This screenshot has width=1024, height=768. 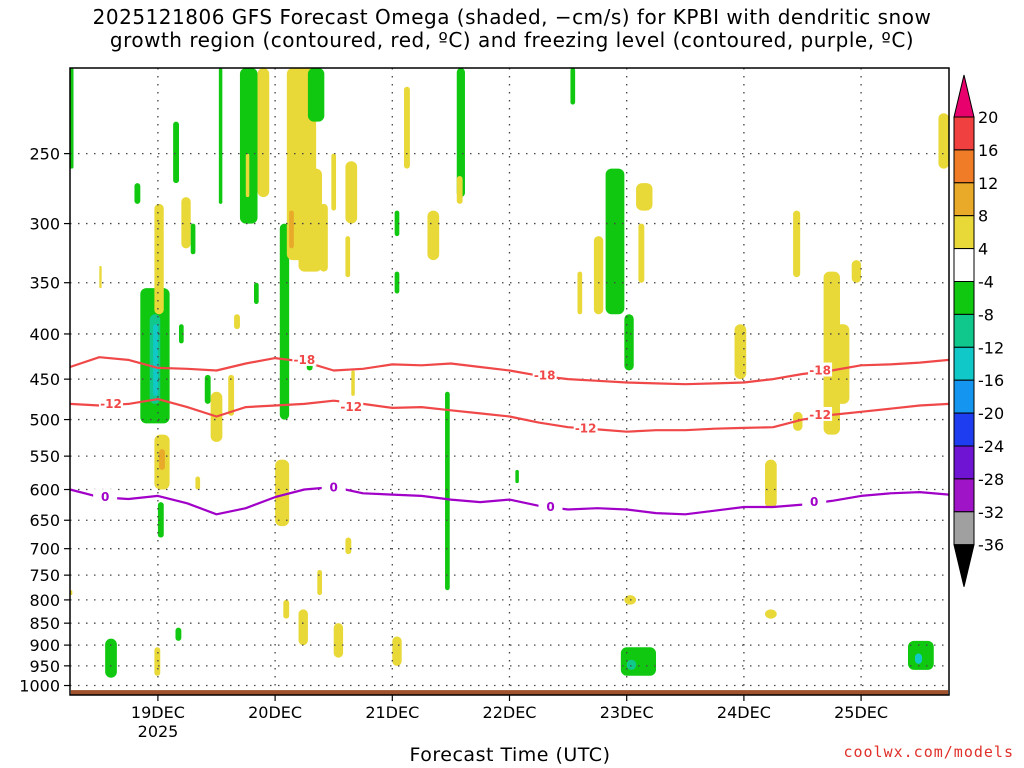 What do you see at coordinates (986, 314) in the screenshot?
I see `colorbar-level-label: -8` at bounding box center [986, 314].